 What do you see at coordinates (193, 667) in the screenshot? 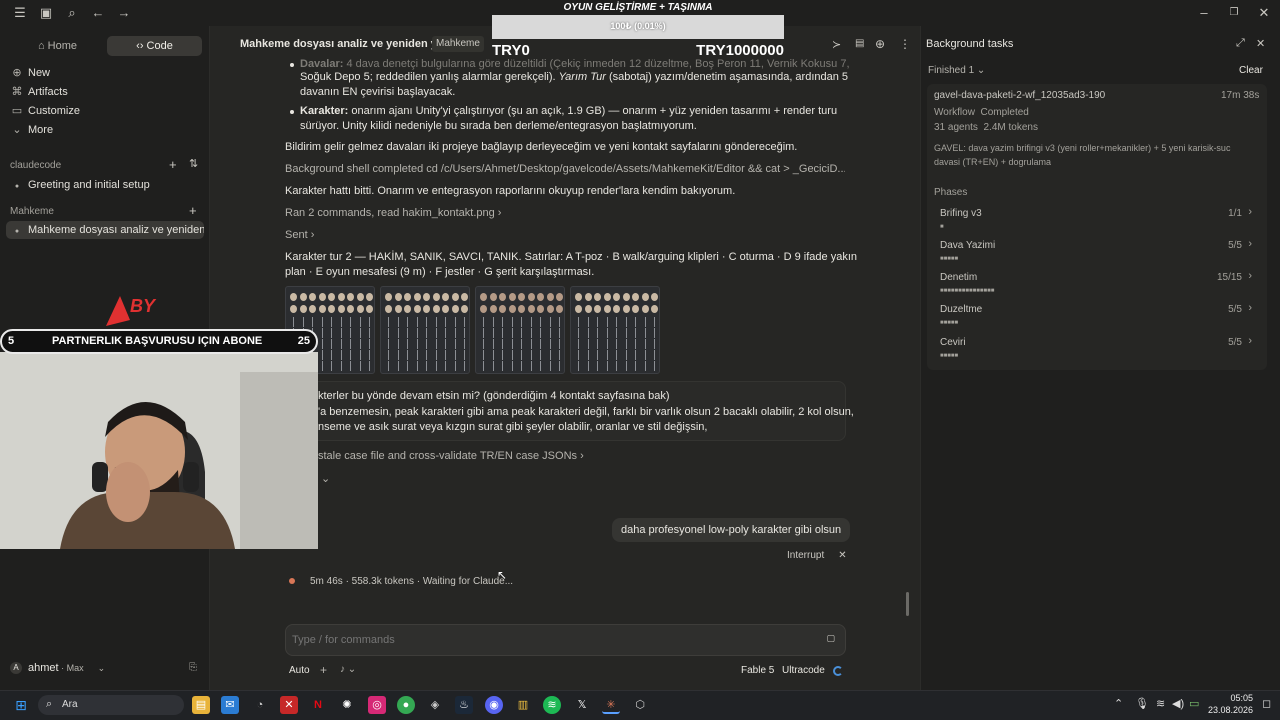
I see `settings-icon: ⎘` at bounding box center [193, 667].